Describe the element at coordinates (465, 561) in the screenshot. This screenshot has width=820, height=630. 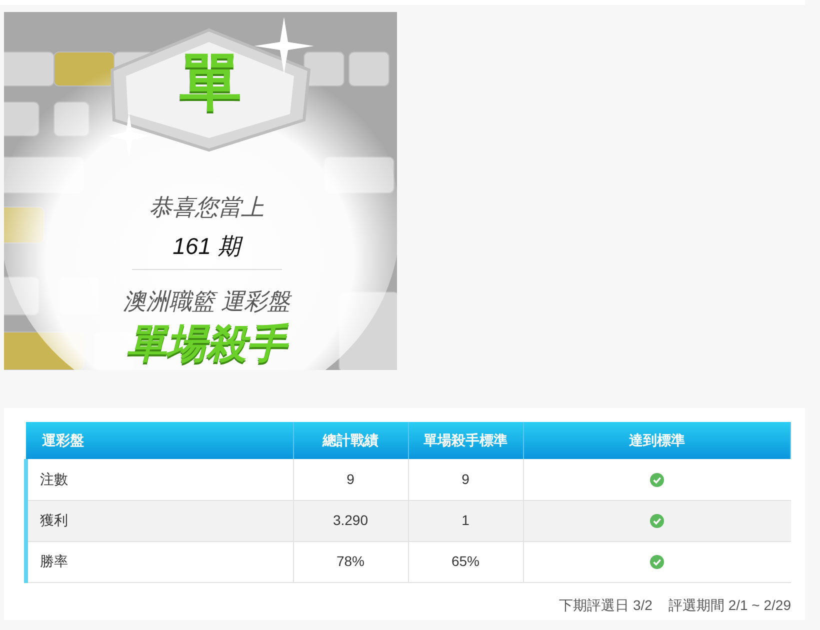
I see `table-cell: 65%` at that location.